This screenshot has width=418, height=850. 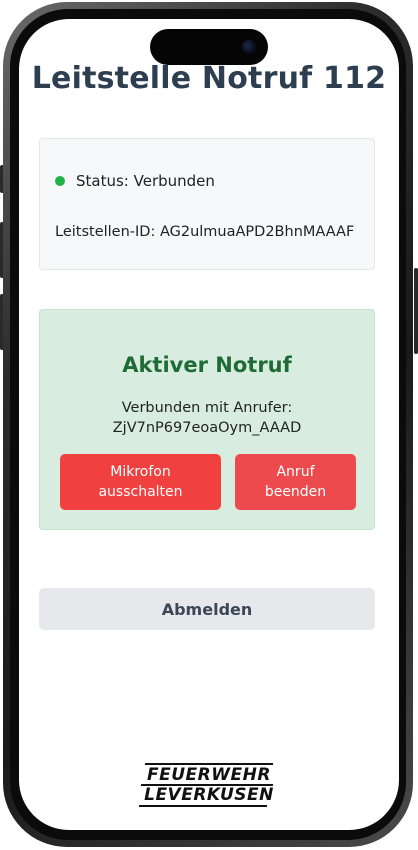 I want to click on mute-button-label-1: Mikrofon, so click(x=140, y=472).